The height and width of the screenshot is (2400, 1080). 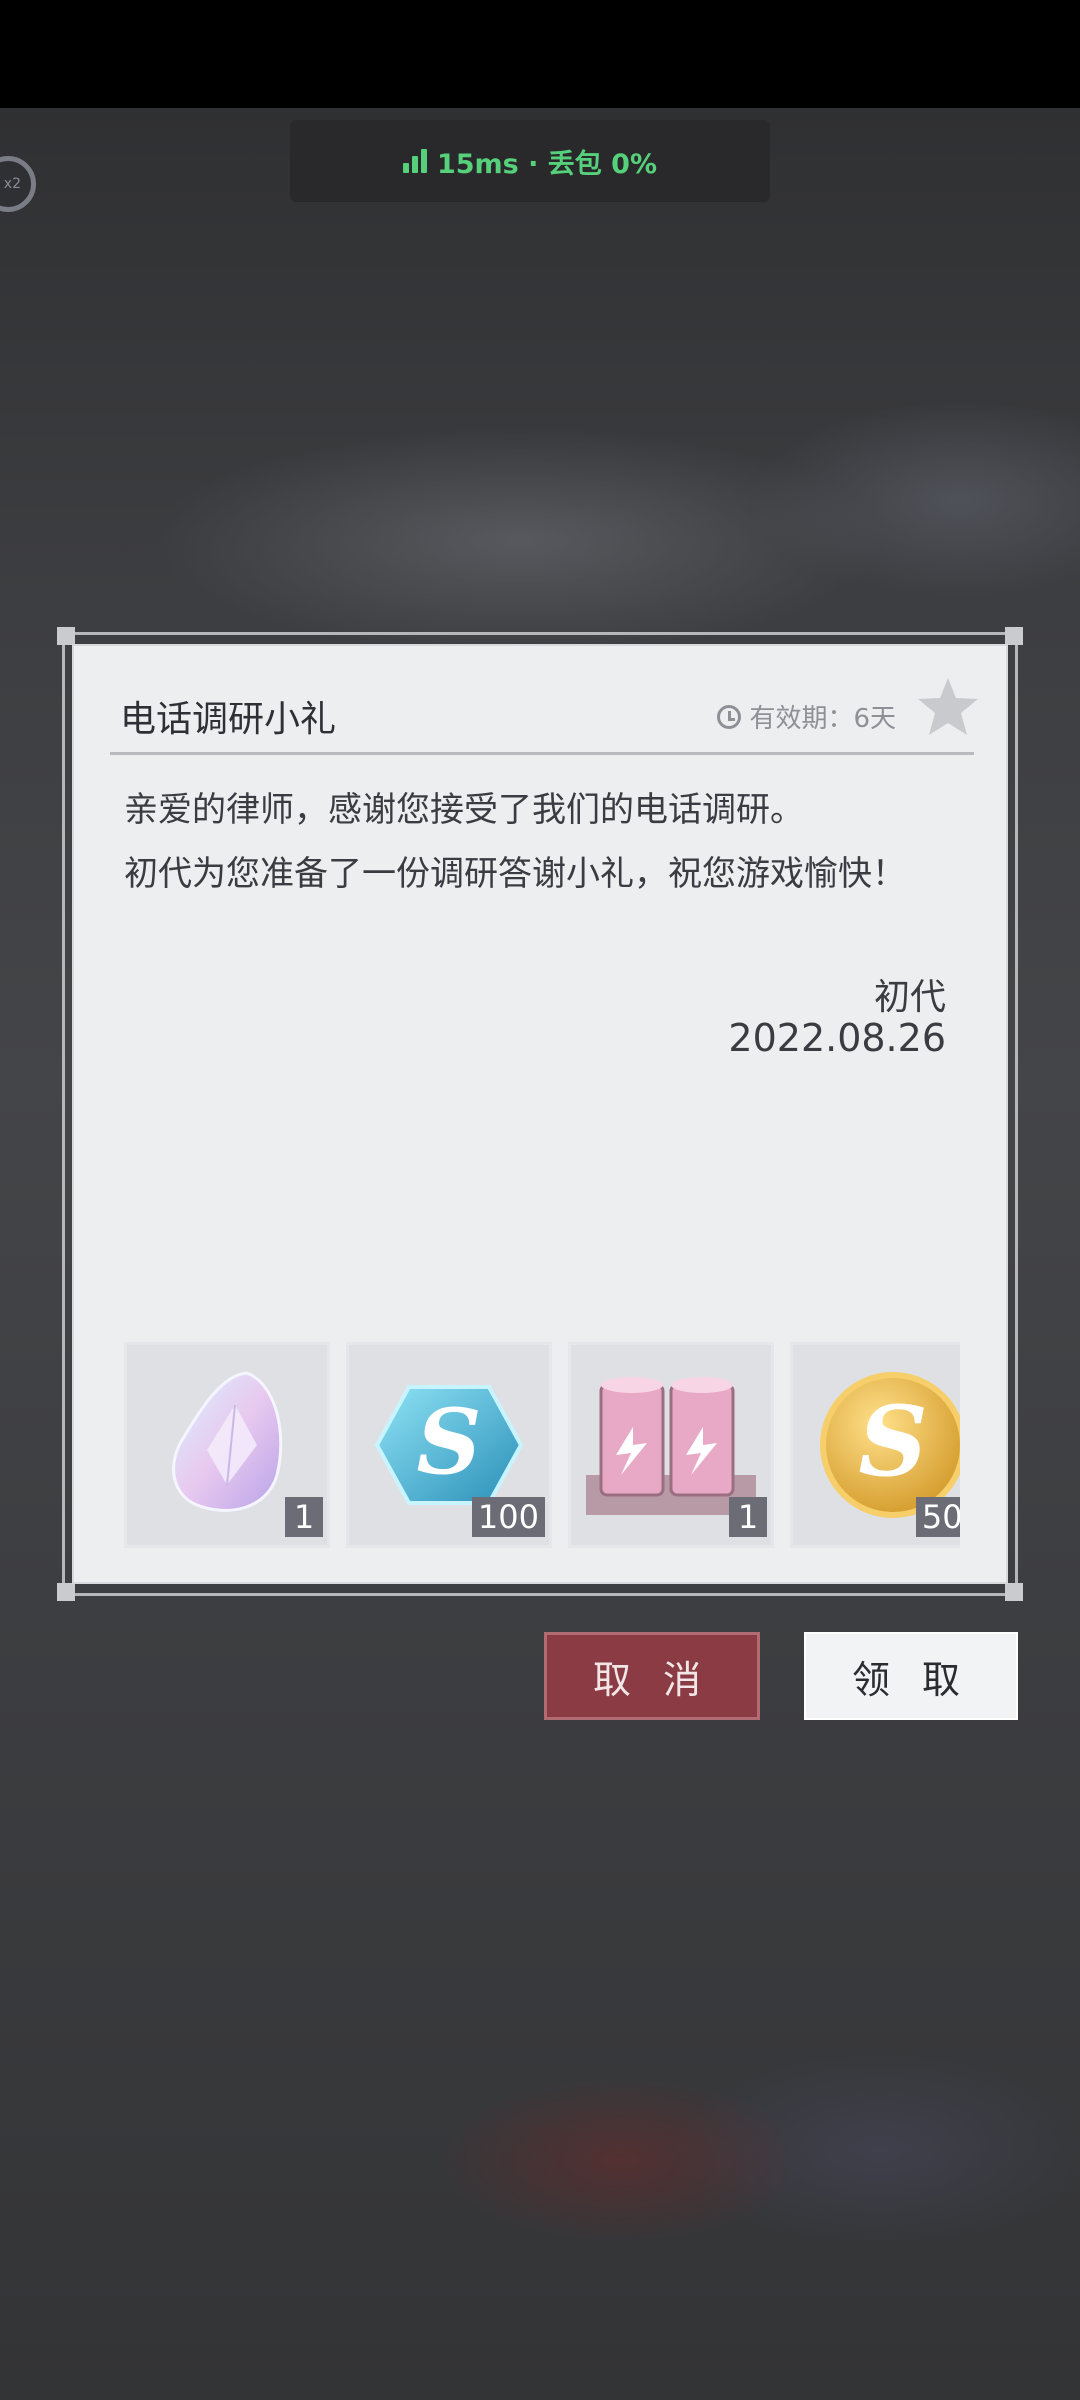 I want to click on cancel-button: 取 消, so click(x=652, y=1676).